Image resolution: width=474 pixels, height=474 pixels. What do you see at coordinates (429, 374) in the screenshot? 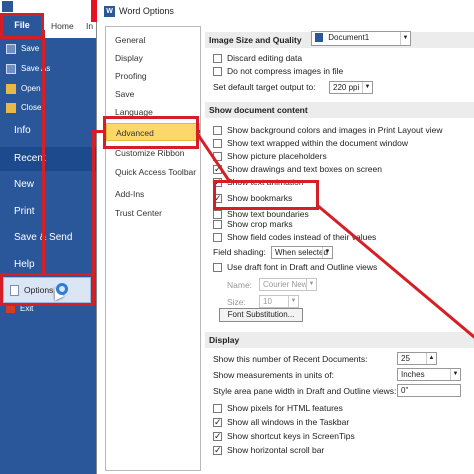
I see `units-select: Inches ▼` at bounding box center [429, 374].